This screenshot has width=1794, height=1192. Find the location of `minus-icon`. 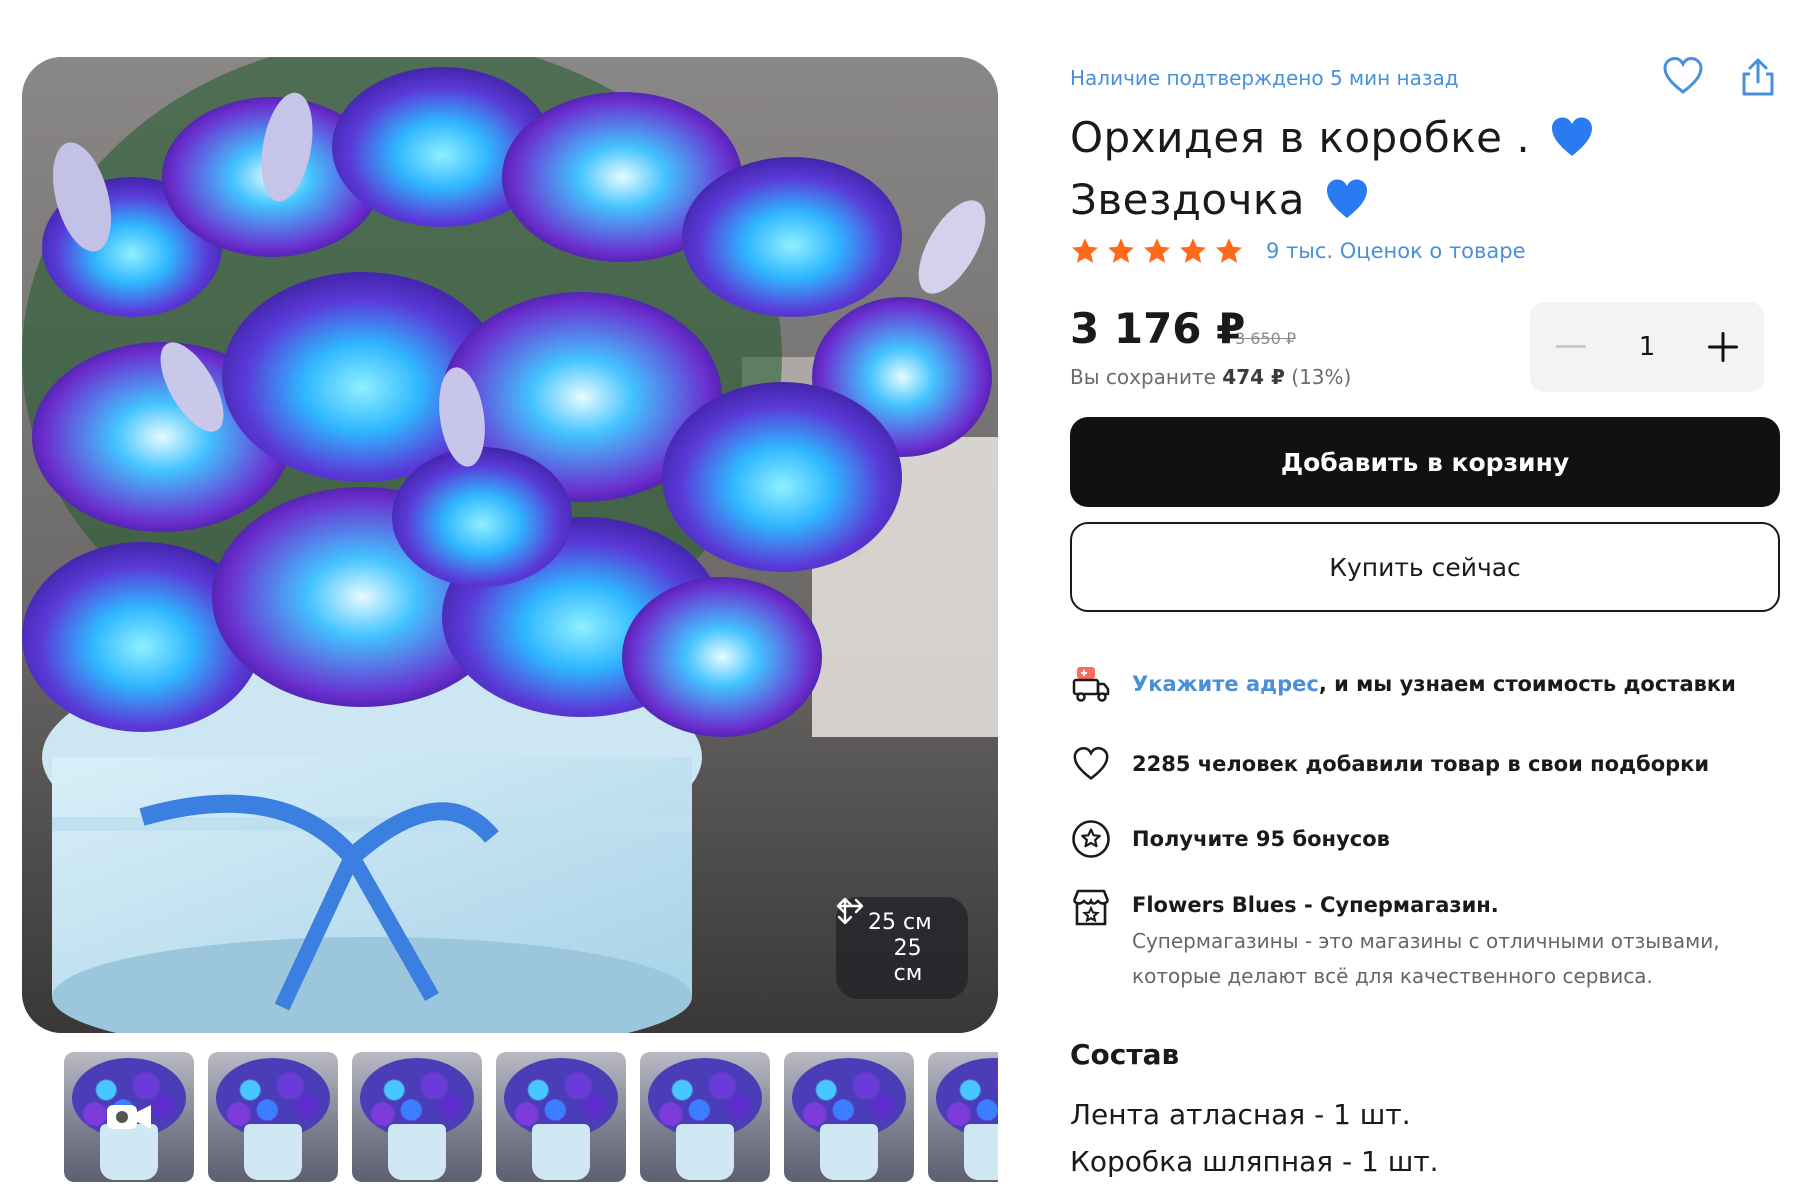

minus-icon is located at coordinates (1571, 346).